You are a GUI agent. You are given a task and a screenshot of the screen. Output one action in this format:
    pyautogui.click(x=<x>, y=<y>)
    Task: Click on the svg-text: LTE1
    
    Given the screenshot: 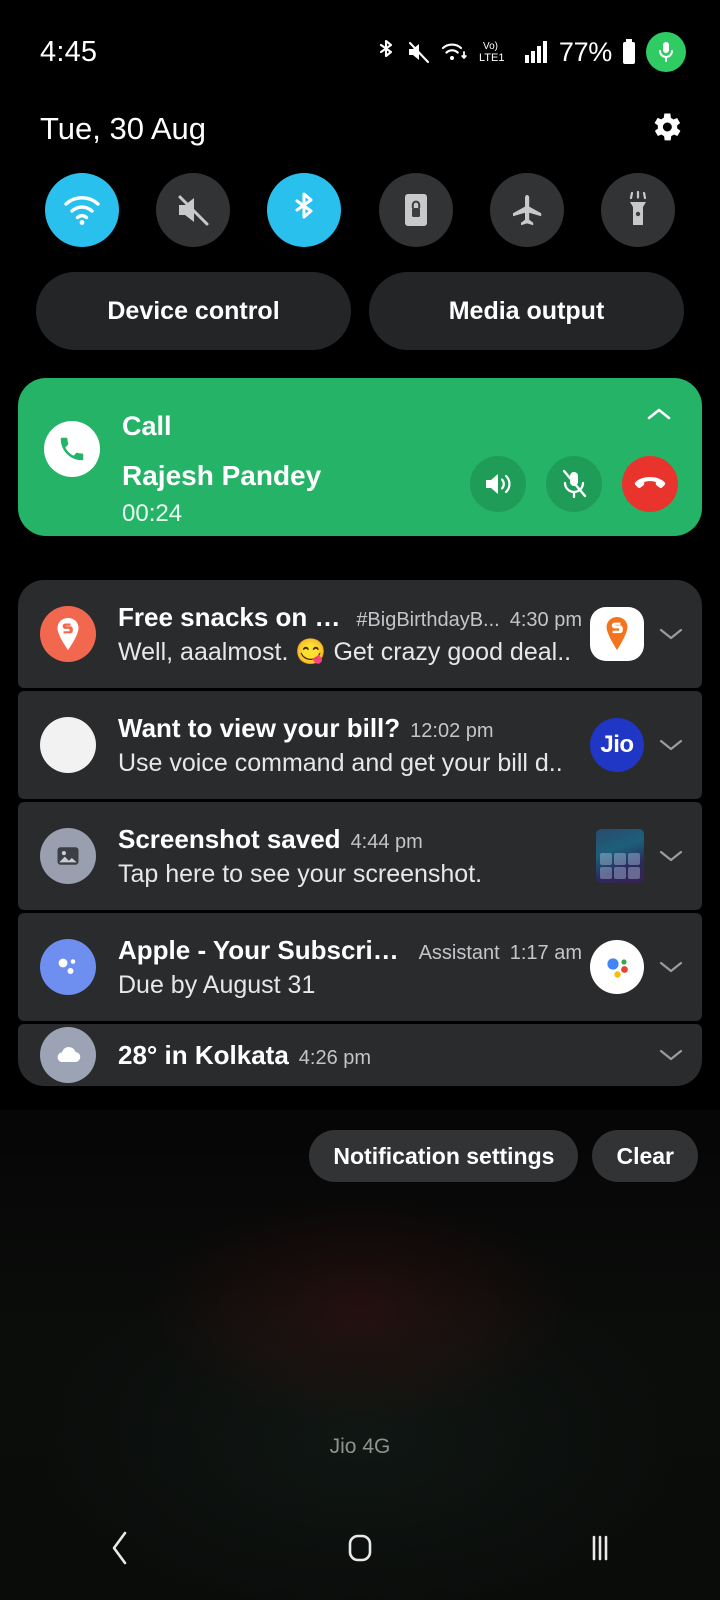 What is the action you would take?
    pyautogui.click(x=491, y=58)
    